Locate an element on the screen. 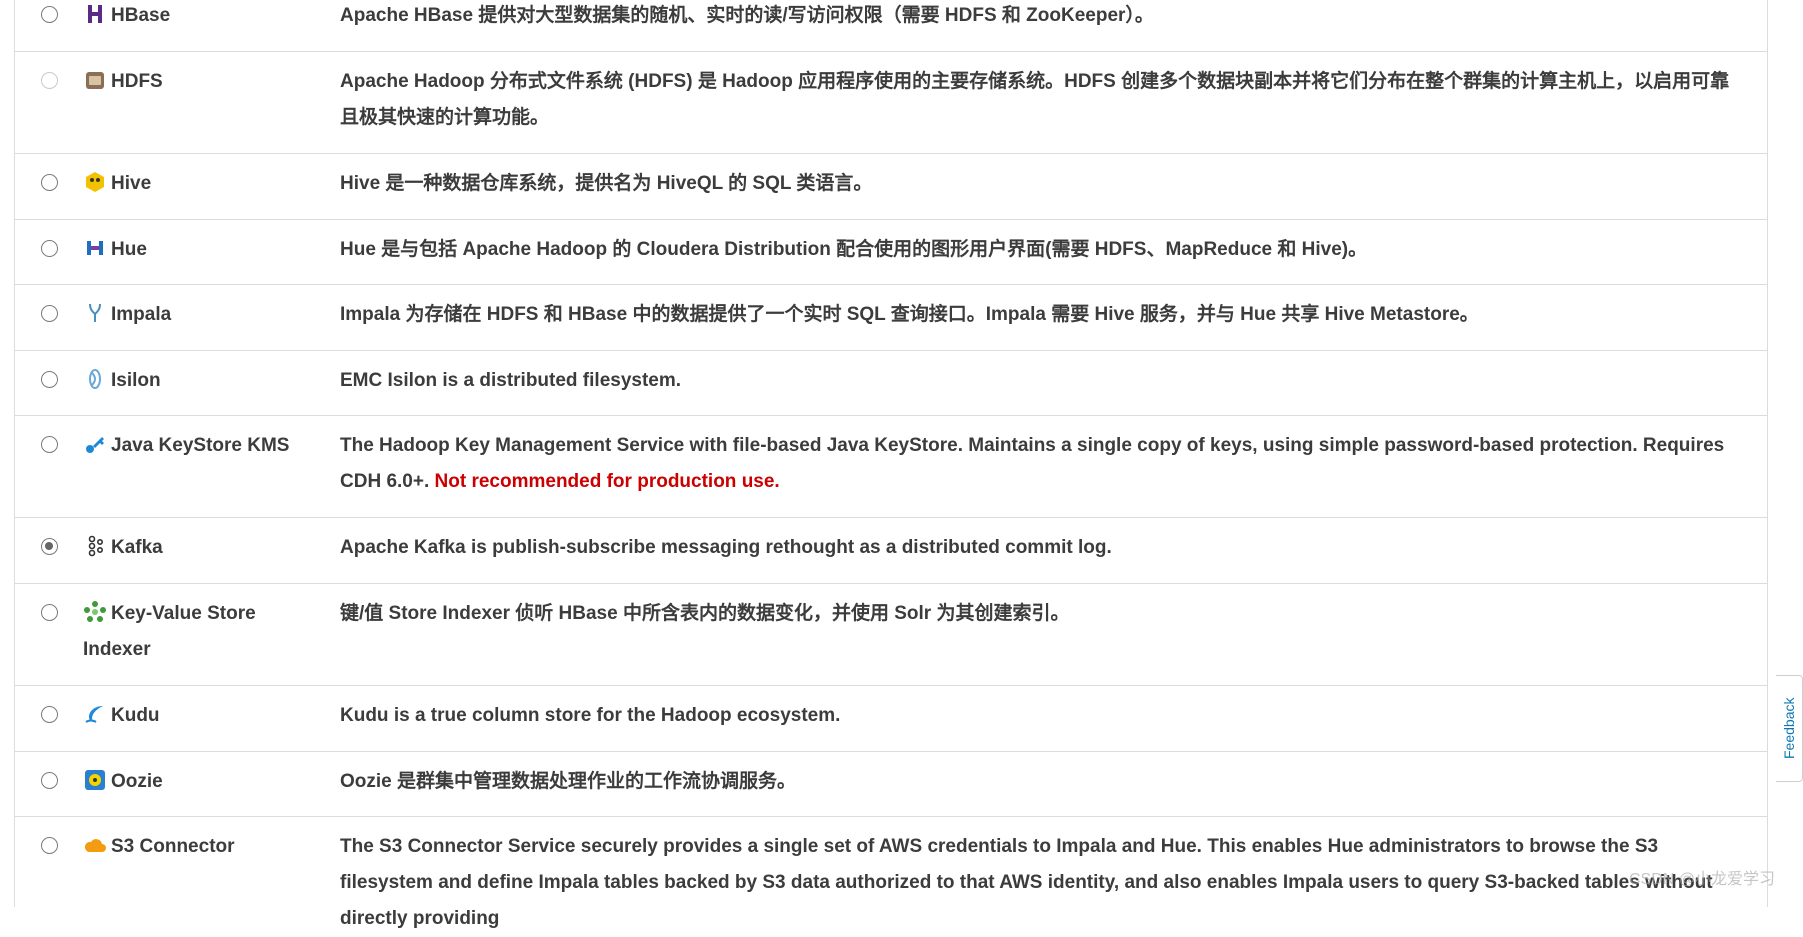 This screenshot has width=1803, height=937. service-name-cell: HBase is located at coordinates (190, 17).